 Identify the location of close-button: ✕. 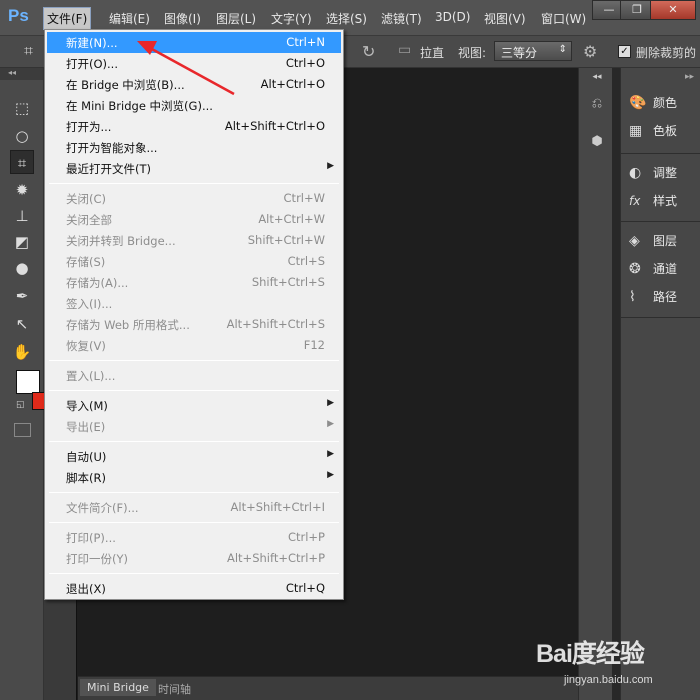
(673, 10).